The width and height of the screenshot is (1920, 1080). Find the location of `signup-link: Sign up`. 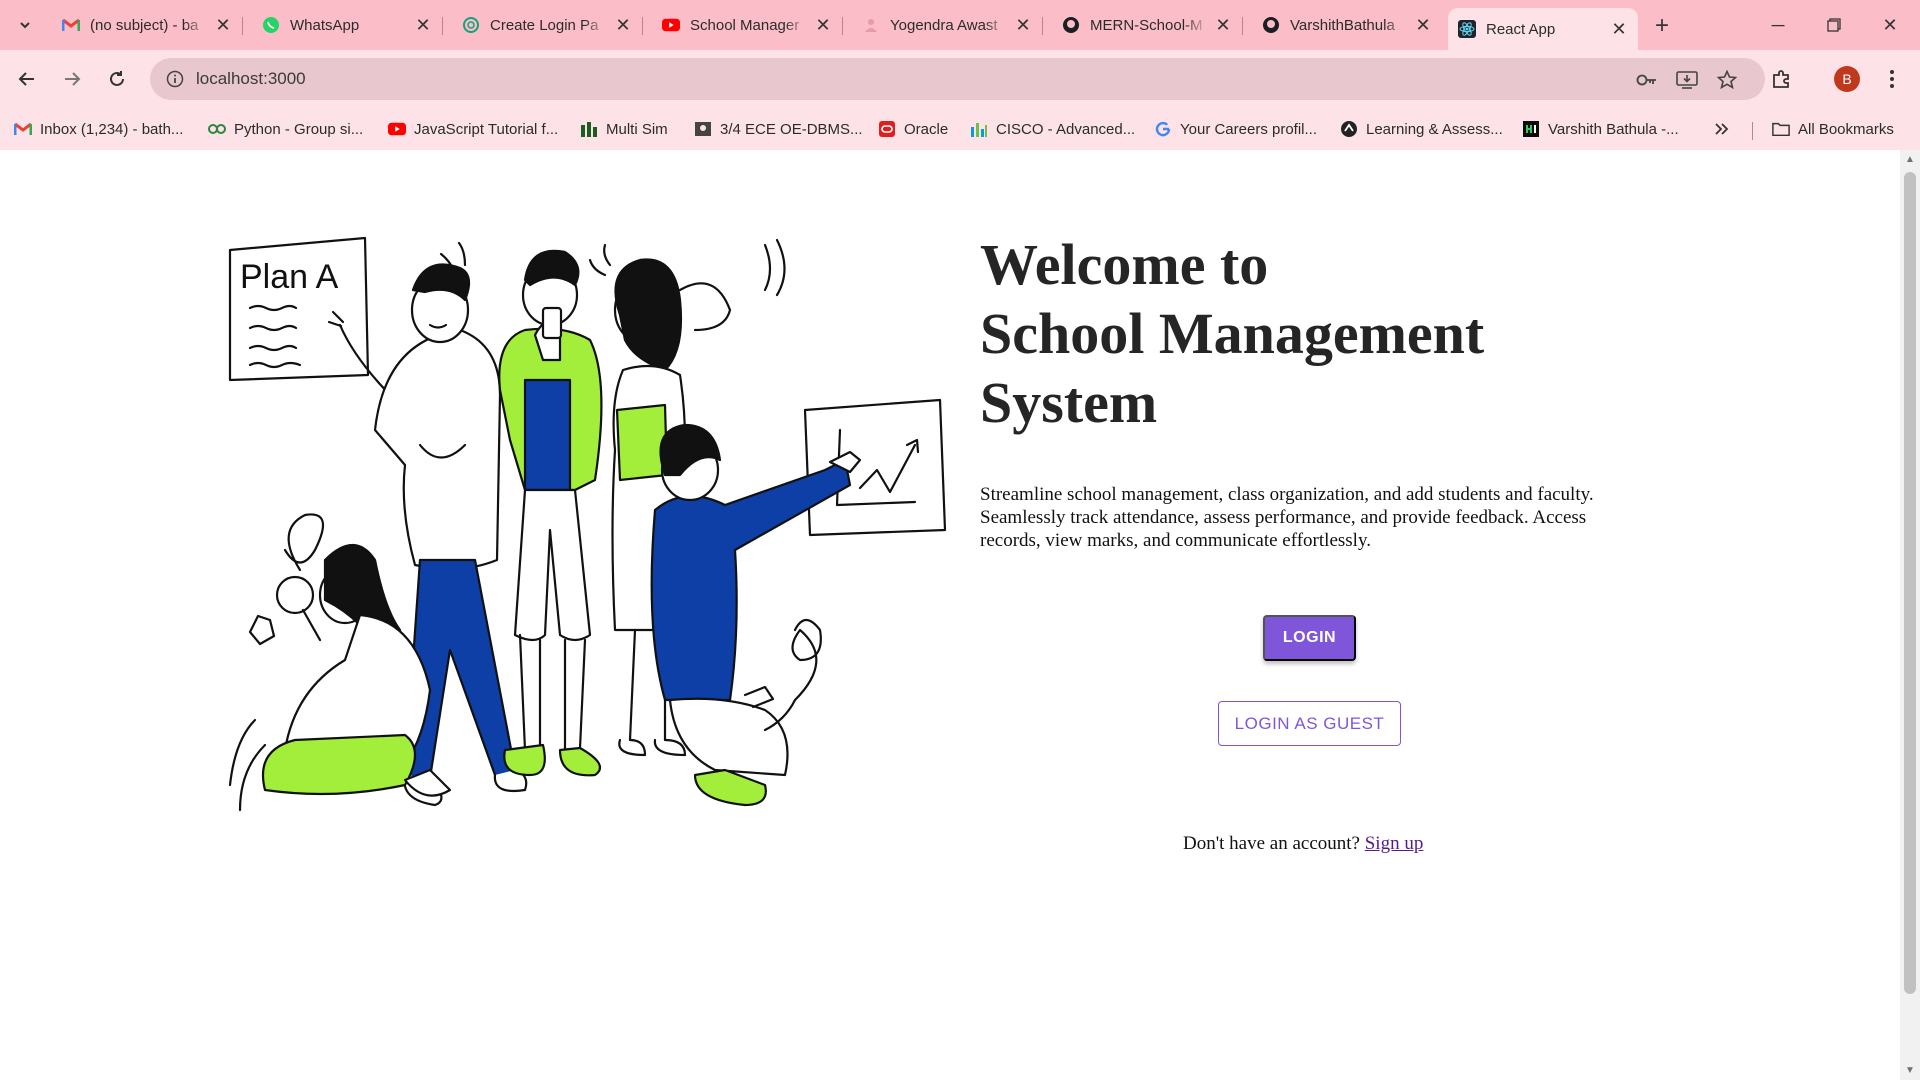

signup-link: Sign up is located at coordinates (1394, 843).